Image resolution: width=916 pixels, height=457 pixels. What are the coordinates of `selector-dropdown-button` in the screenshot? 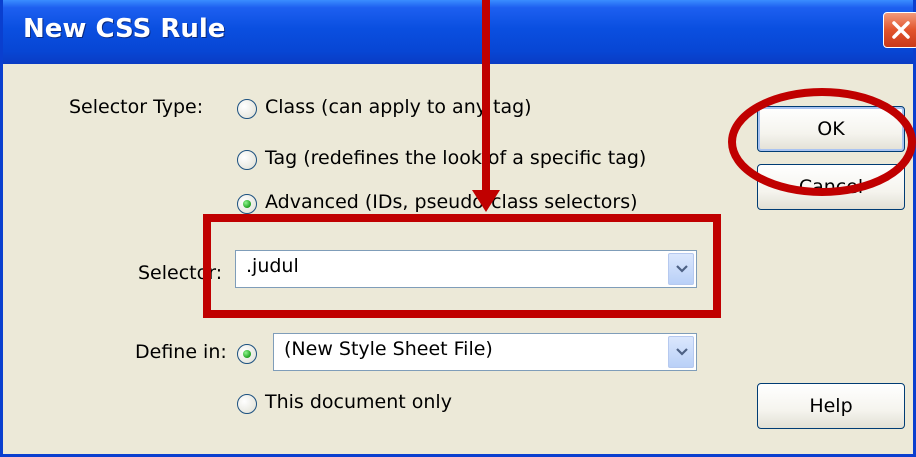 It's located at (681, 269).